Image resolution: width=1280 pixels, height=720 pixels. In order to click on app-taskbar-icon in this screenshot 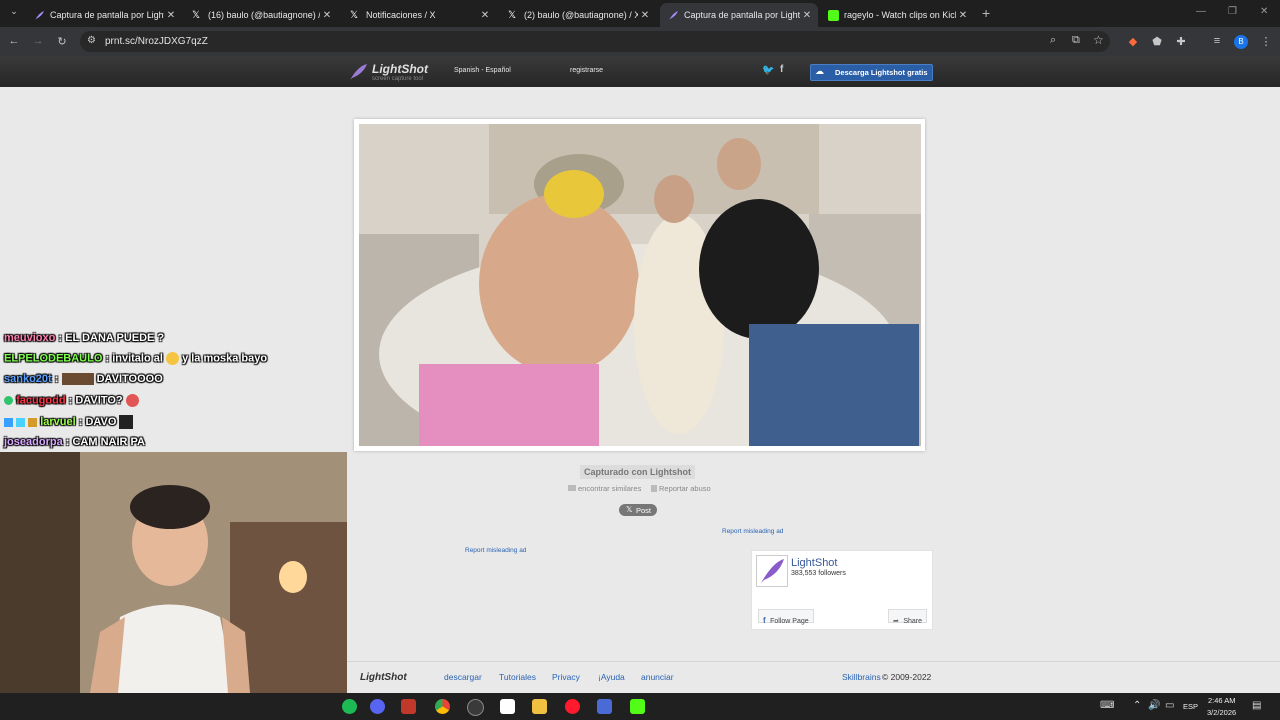, I will do `click(604, 706)`.